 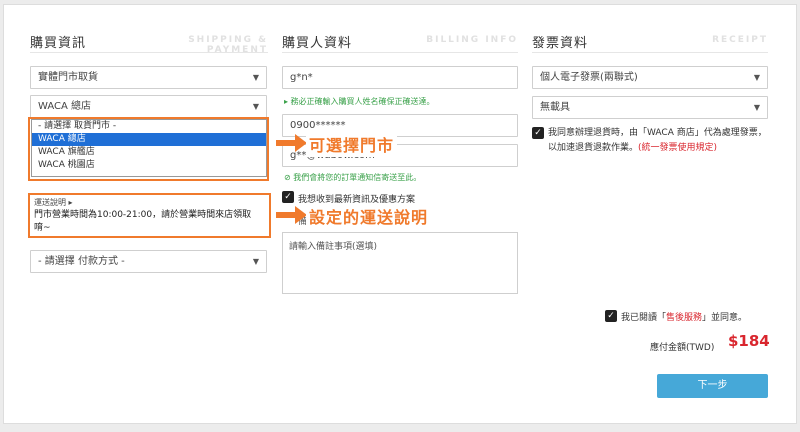 What do you see at coordinates (400, 77) in the screenshot?
I see `buyer-name-input: g*n*` at bounding box center [400, 77].